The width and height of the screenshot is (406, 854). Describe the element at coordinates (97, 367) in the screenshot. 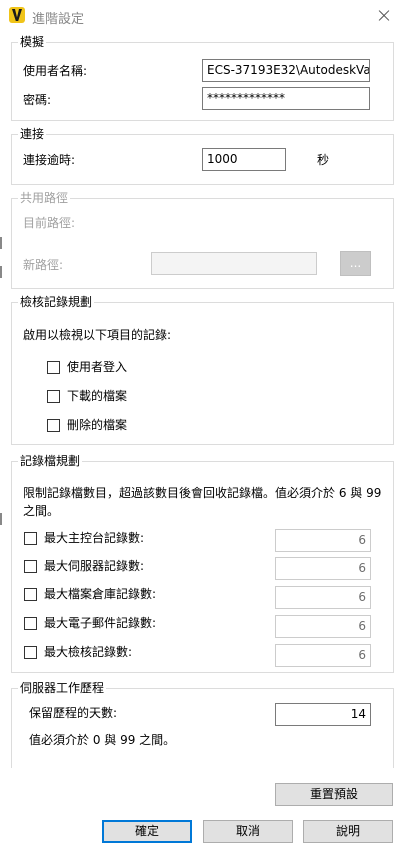

I see `user-login-label: 使用者登入` at that location.